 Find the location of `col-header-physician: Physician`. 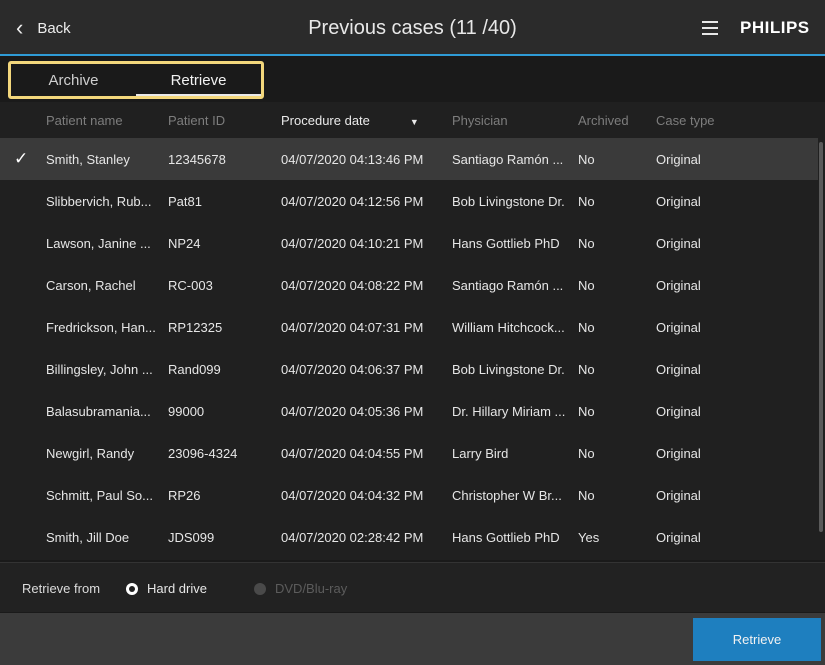

col-header-physician: Physician is located at coordinates (513, 120).